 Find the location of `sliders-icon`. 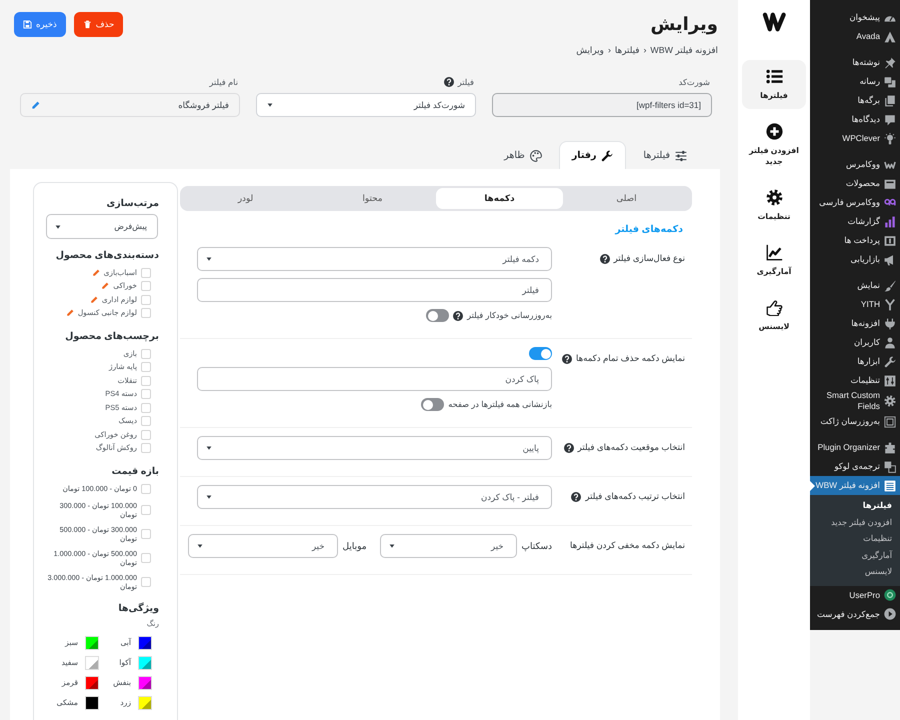

sliders-icon is located at coordinates (681, 156).